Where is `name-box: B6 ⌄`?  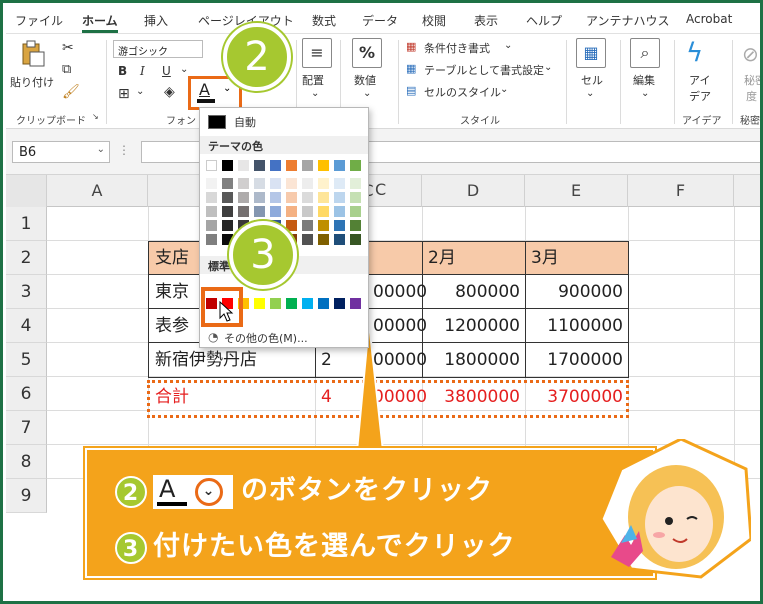 name-box: B6 ⌄ is located at coordinates (61, 152).